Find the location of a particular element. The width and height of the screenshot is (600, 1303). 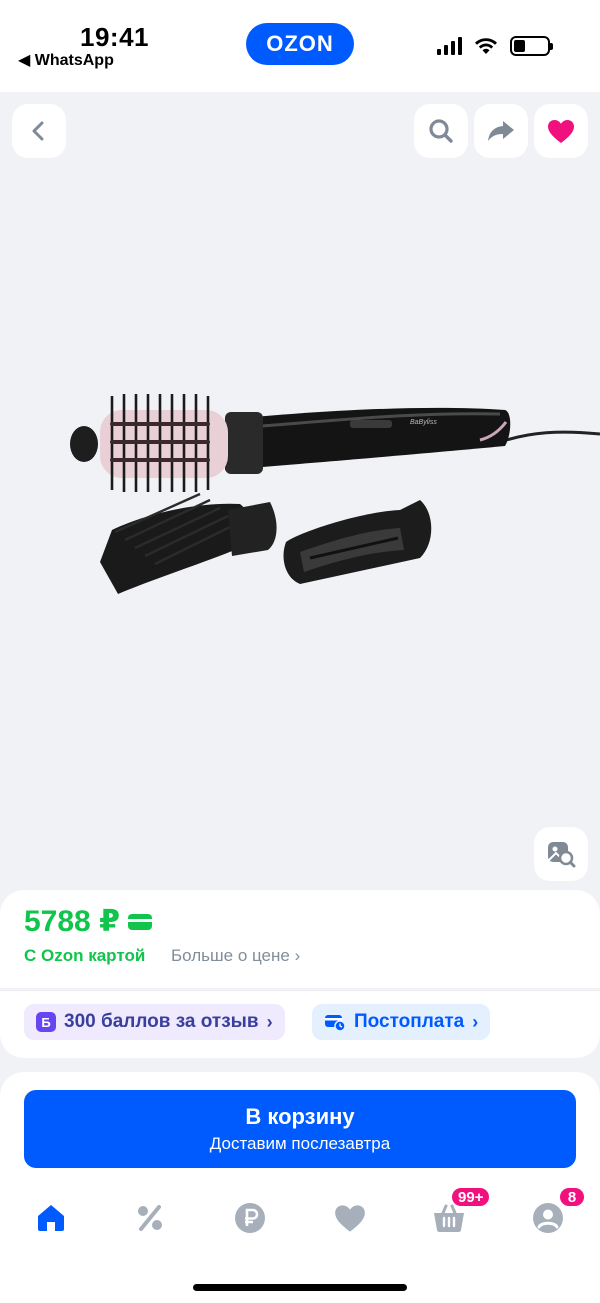

signal-icon is located at coordinates (449, 46).